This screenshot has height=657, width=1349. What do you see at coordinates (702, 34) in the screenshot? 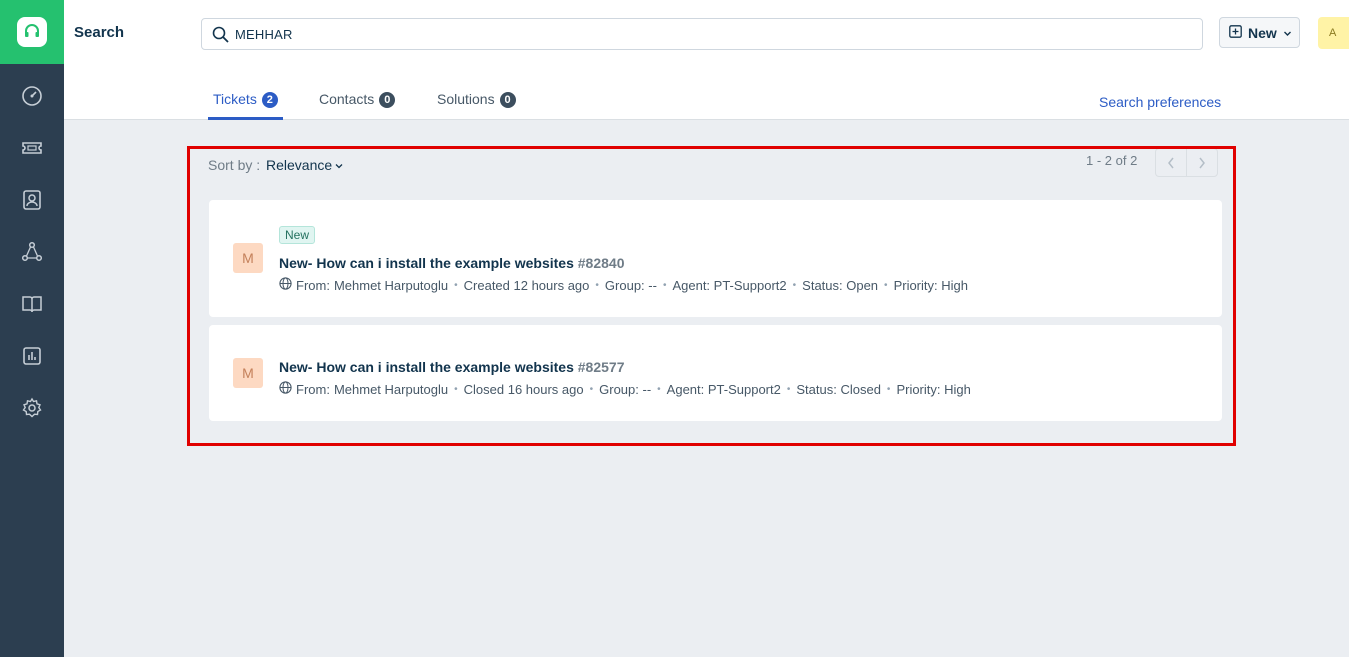
I see `search-input: MEHHAR` at bounding box center [702, 34].